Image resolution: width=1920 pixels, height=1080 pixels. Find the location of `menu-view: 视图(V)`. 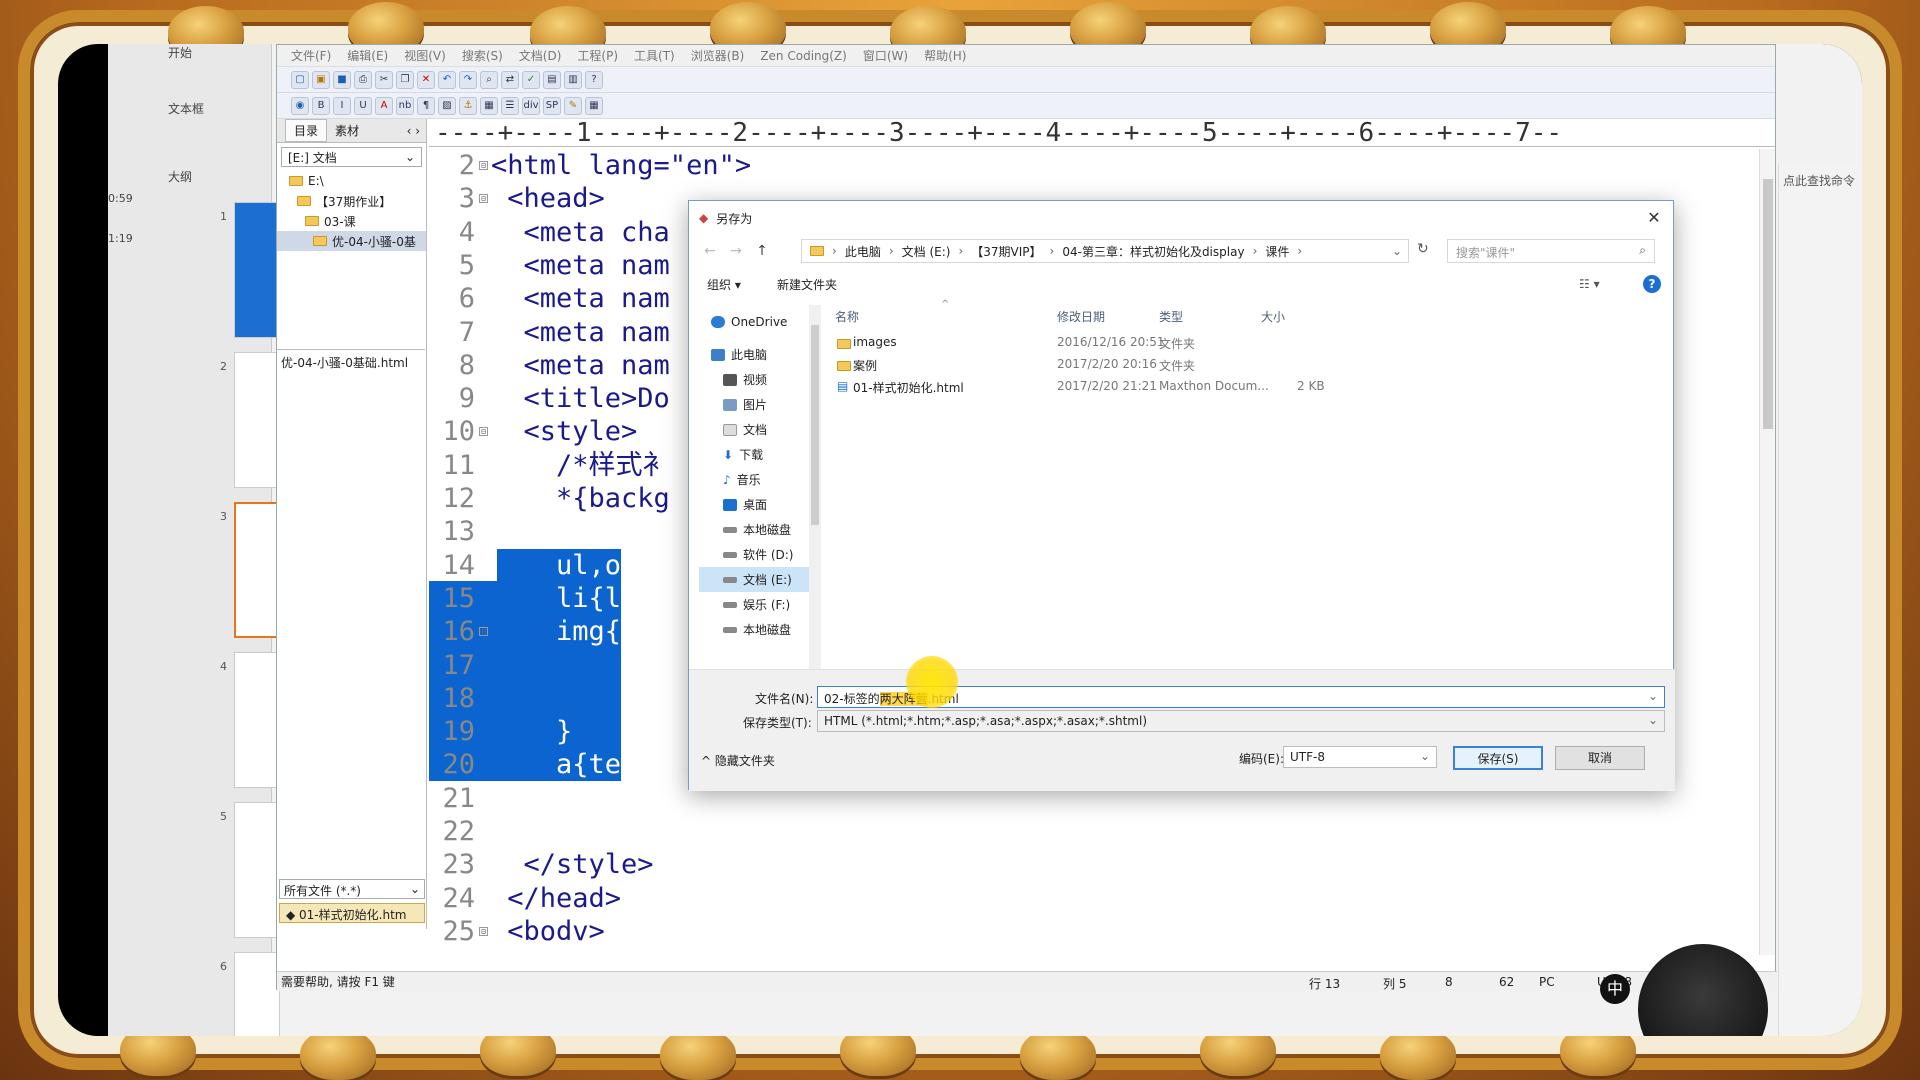

menu-view: 视图(V) is located at coordinates (425, 55).